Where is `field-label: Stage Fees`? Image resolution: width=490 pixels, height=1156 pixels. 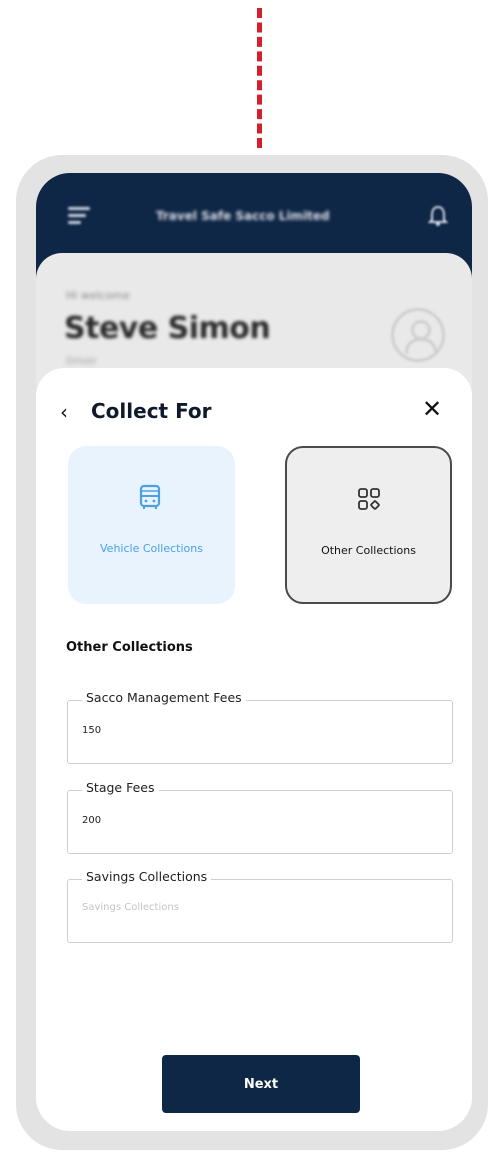 field-label: Stage Fees is located at coordinates (120, 787).